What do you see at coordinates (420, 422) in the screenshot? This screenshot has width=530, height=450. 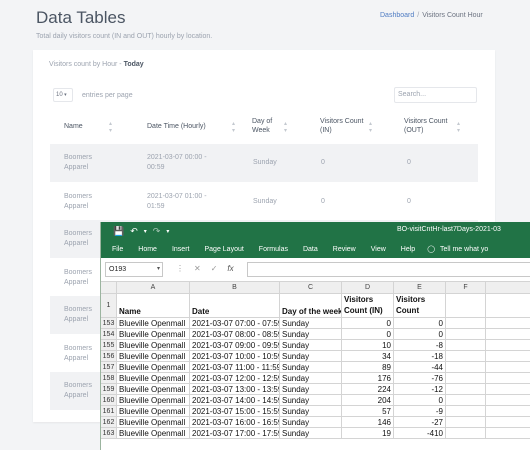 I see `cell-out: -27` at bounding box center [420, 422].